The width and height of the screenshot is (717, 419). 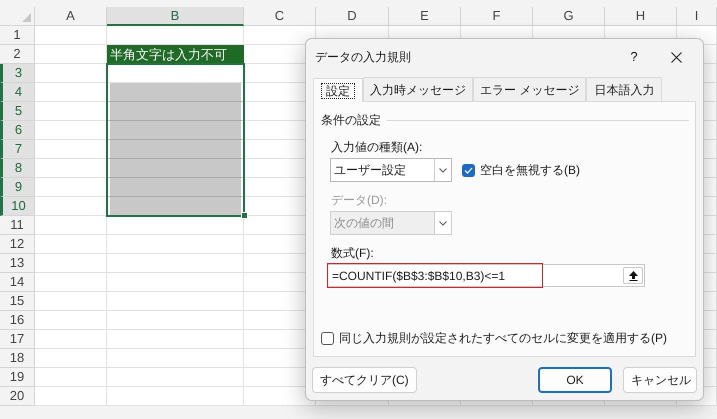 What do you see at coordinates (17, 206) in the screenshot?
I see `row-header: 10` at bounding box center [17, 206].